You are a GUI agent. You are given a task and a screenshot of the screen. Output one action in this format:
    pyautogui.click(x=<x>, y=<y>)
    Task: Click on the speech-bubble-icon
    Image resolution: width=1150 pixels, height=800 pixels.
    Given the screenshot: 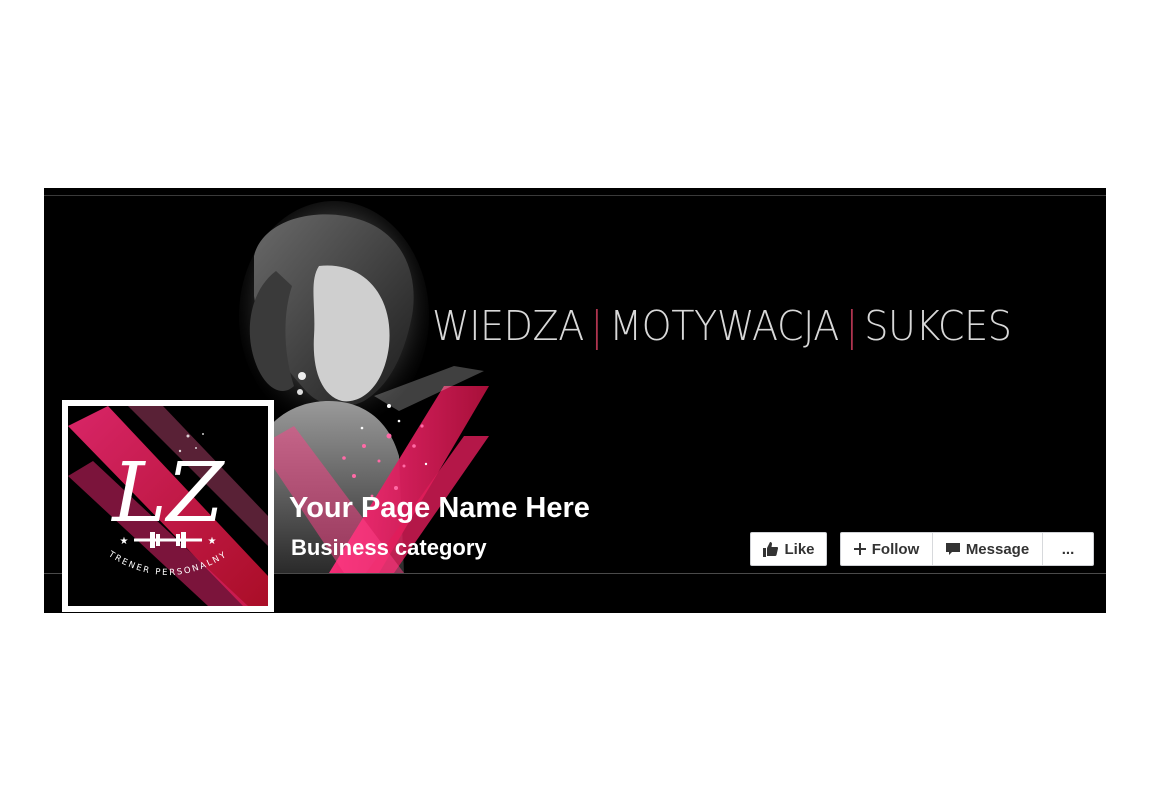 What is the action you would take?
    pyautogui.click(x=952, y=549)
    